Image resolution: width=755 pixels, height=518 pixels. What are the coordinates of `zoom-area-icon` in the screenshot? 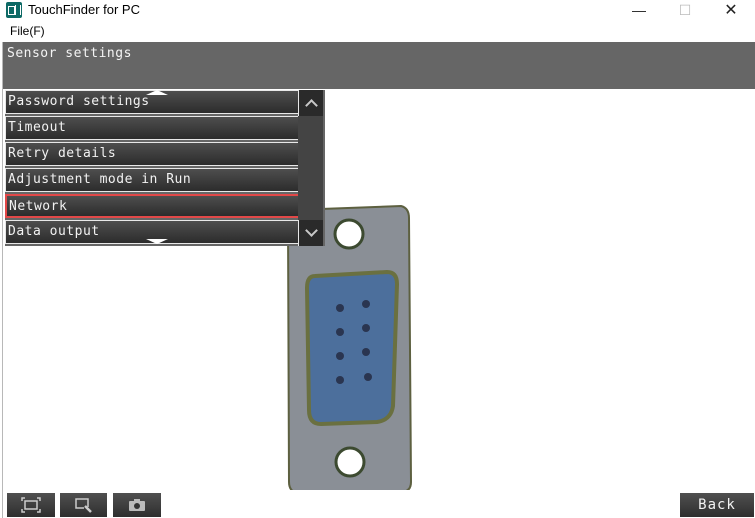 It's located at (83, 505).